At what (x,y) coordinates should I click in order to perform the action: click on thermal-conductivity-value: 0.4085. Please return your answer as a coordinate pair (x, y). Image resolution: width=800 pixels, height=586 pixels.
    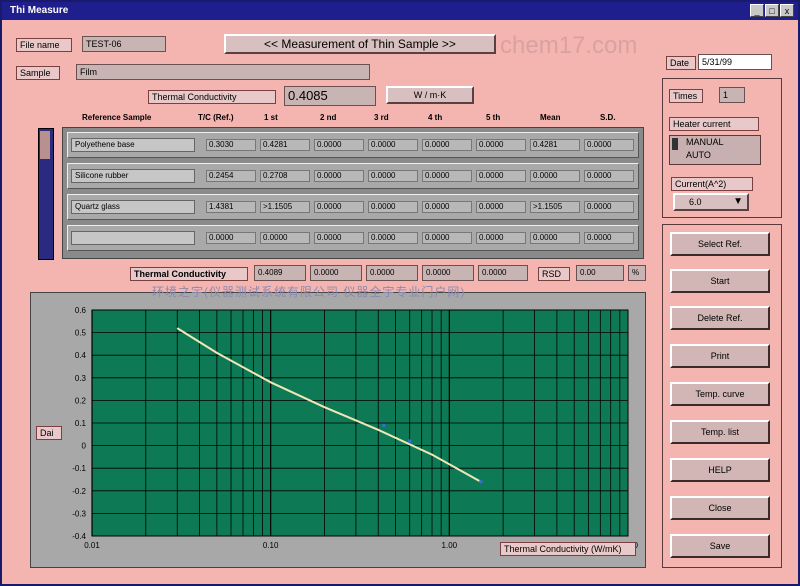
    Looking at the image, I should click on (330, 96).